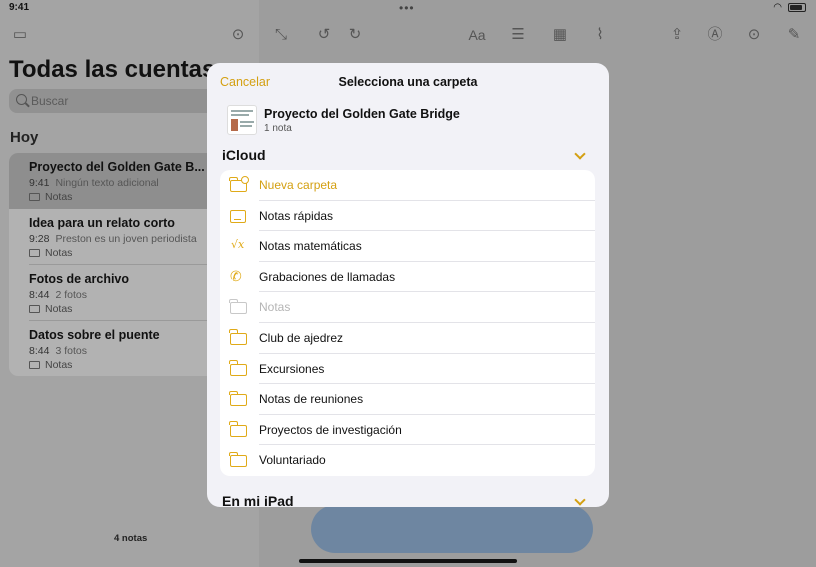 The height and width of the screenshot is (567, 816). Describe the element at coordinates (408, 500) in the screenshot. I see `group-header-ipad: En mi iPad` at that location.